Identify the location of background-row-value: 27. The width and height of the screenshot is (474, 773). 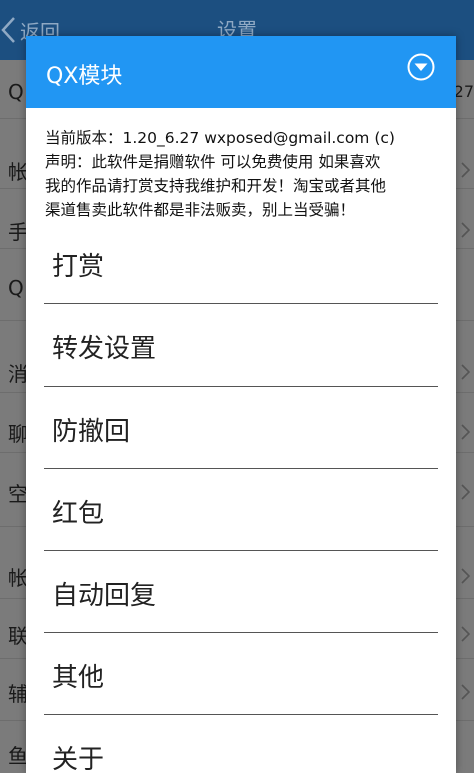
(463, 91).